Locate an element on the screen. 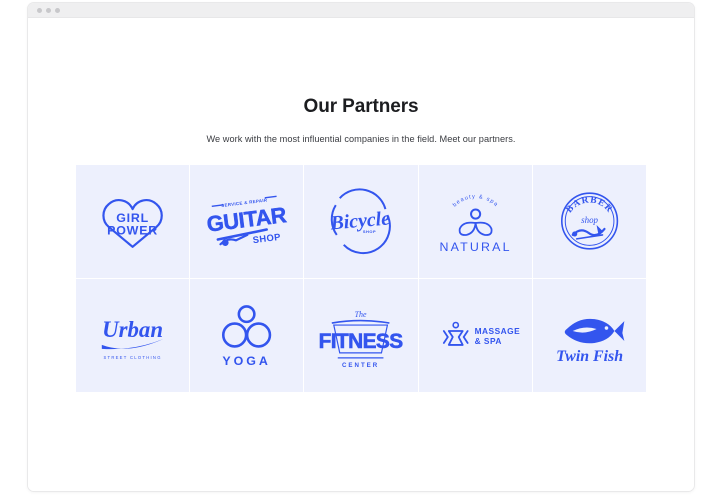  twin-fish-line1: Twin Fish is located at coordinates (589, 356).